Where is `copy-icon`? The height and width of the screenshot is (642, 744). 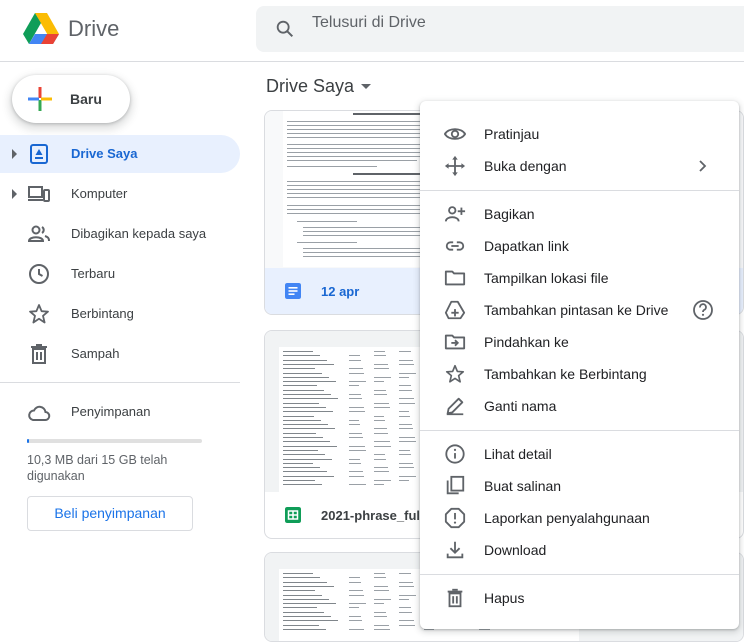 copy-icon is located at coordinates (455, 485).